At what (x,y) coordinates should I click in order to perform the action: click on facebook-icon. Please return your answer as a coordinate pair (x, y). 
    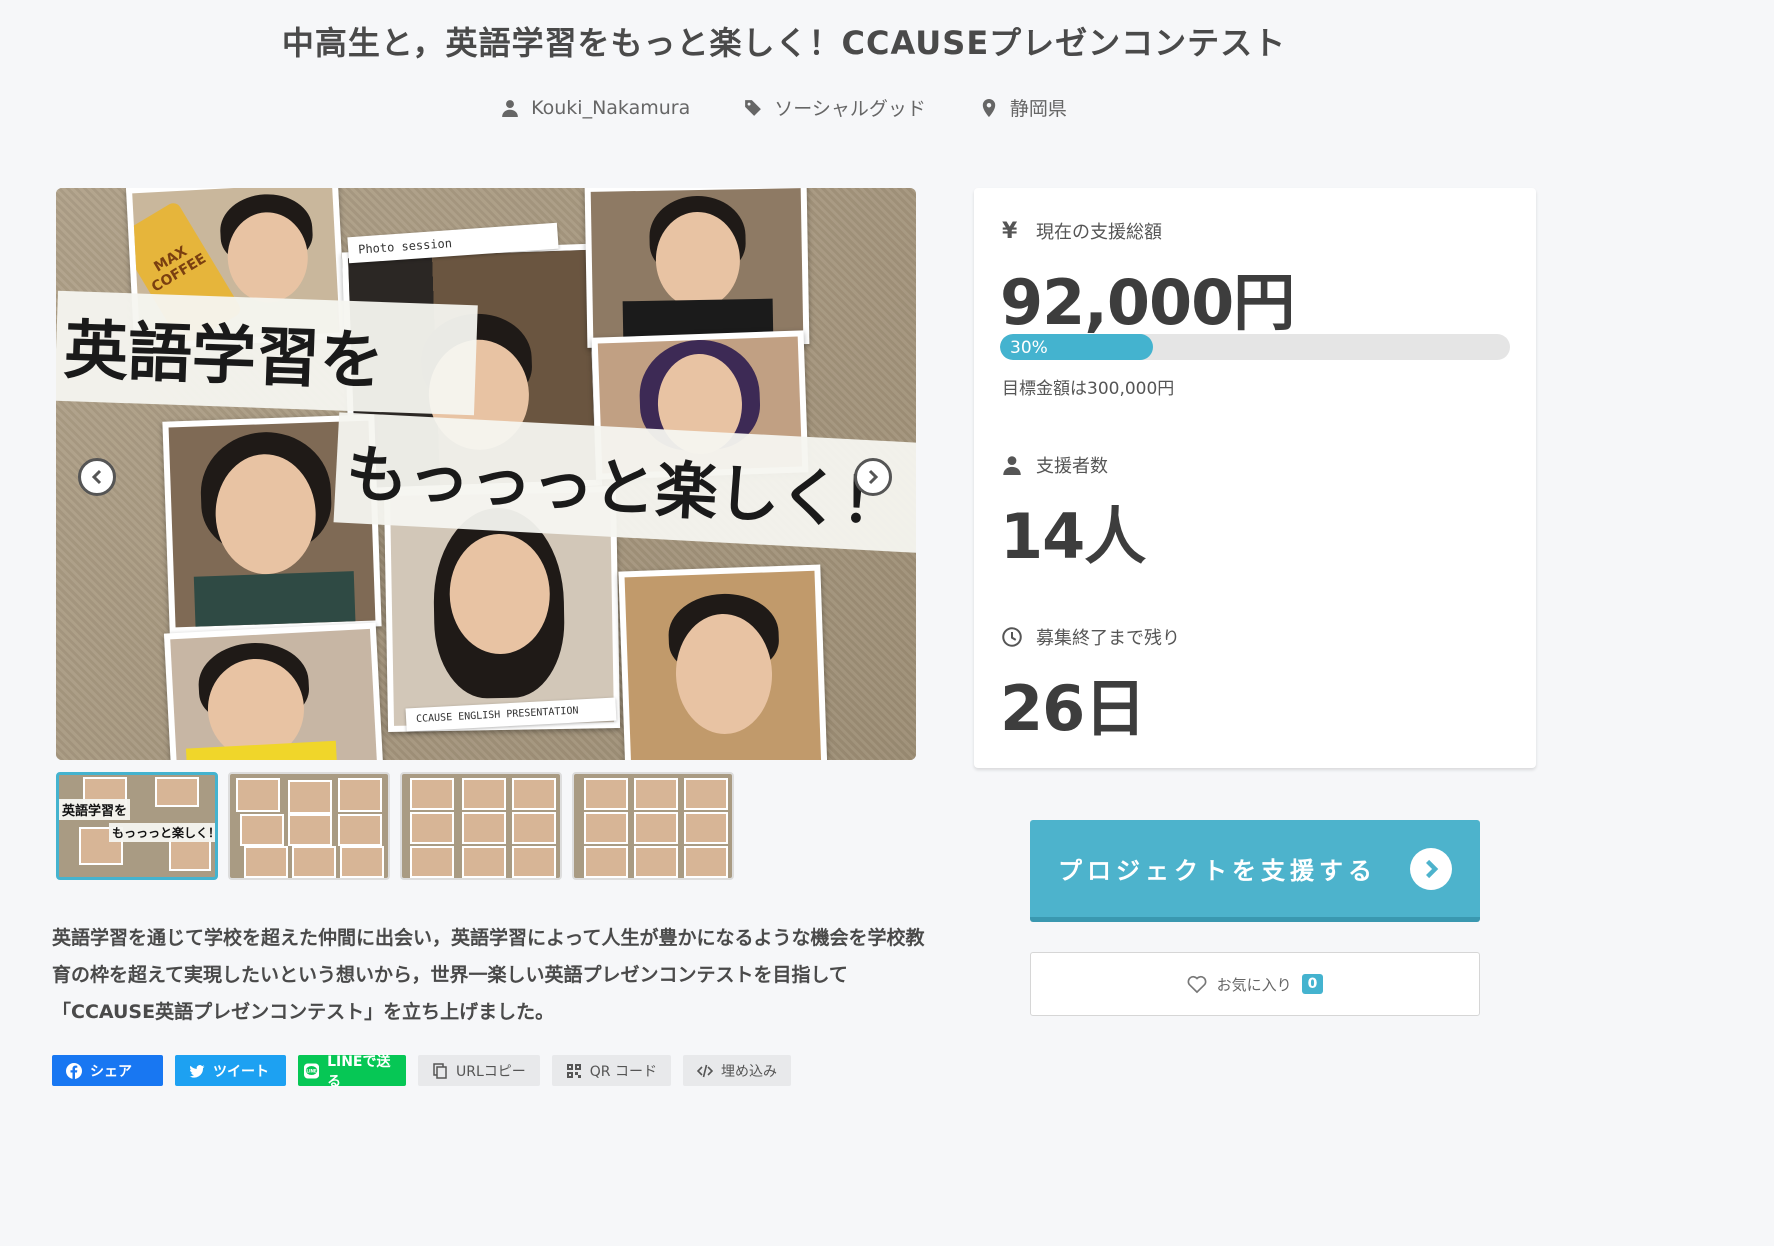
    Looking at the image, I should click on (74, 1070).